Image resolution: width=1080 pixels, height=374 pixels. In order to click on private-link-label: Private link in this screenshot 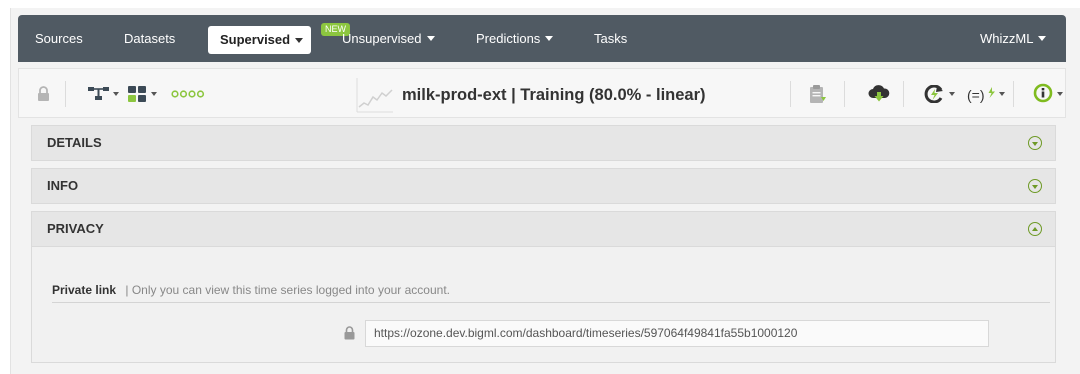, I will do `click(84, 290)`.